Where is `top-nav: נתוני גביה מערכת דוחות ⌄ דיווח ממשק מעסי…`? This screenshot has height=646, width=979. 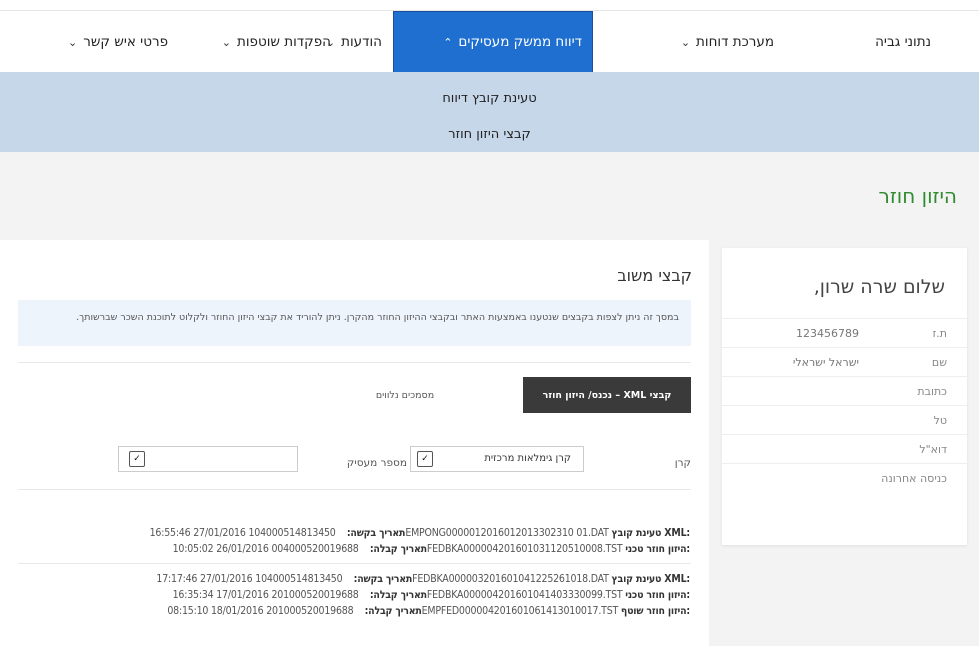
top-nav: נתוני גביה מערכת דוחות ⌄ דיווח ממשק מעסי… is located at coordinates (489, 41).